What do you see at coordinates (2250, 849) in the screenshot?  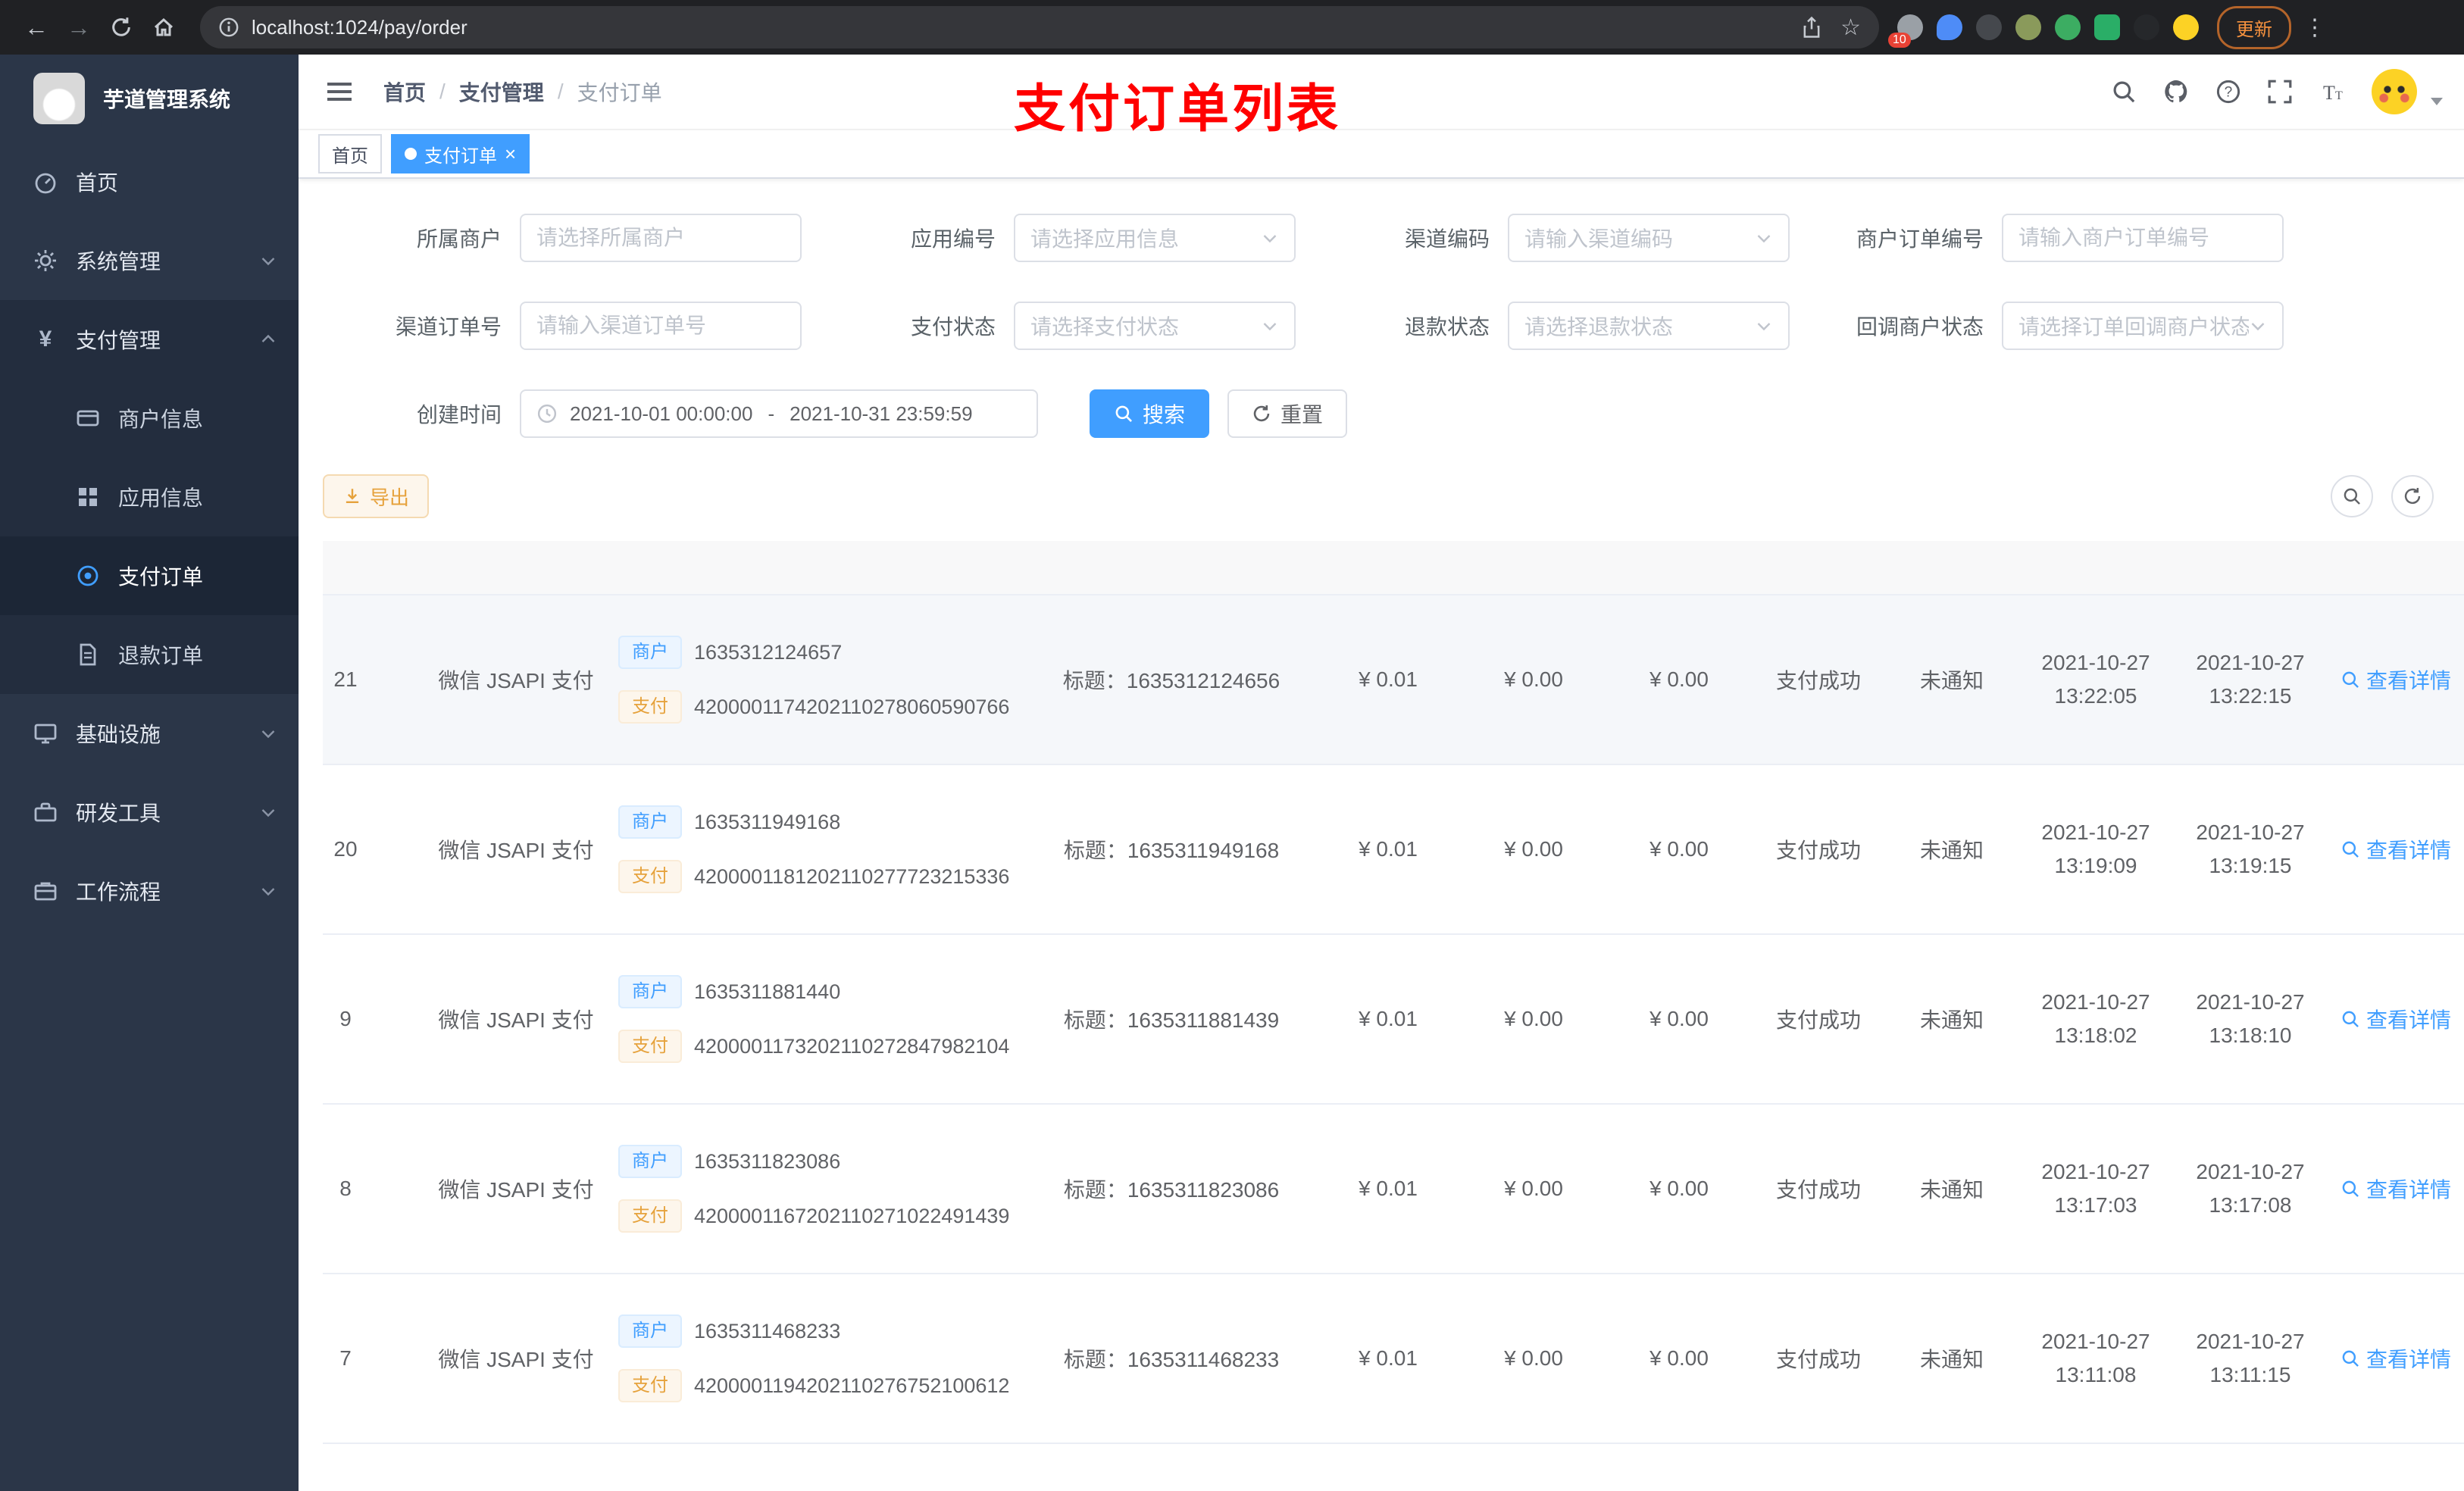 I see `cell-pay-time: 2021-10-27 13:19:15` at bounding box center [2250, 849].